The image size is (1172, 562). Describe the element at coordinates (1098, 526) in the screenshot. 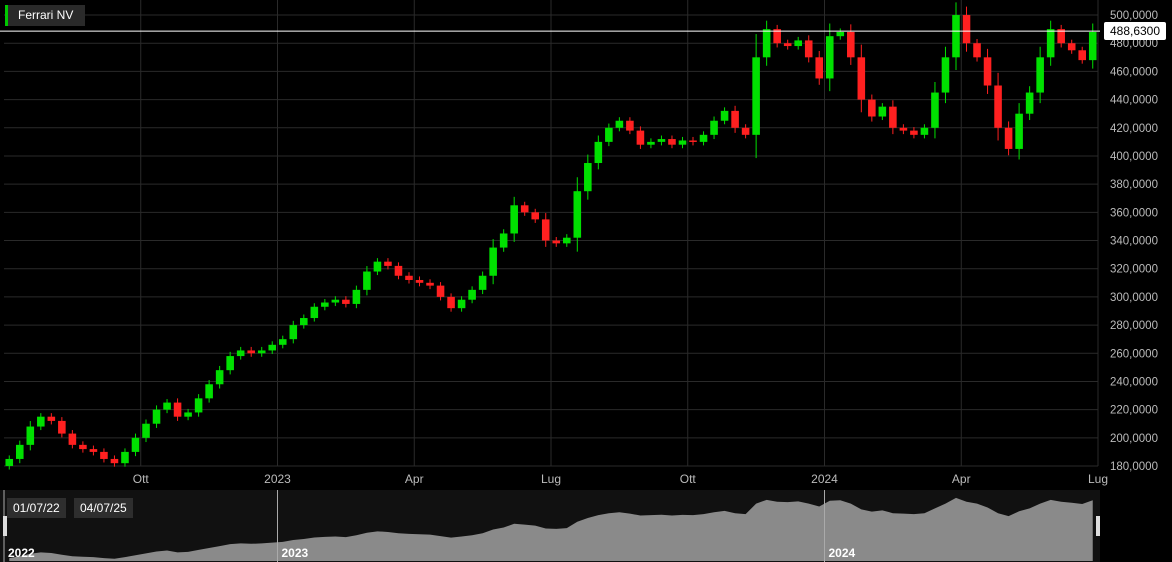

I see `navigator-handle-right` at that location.